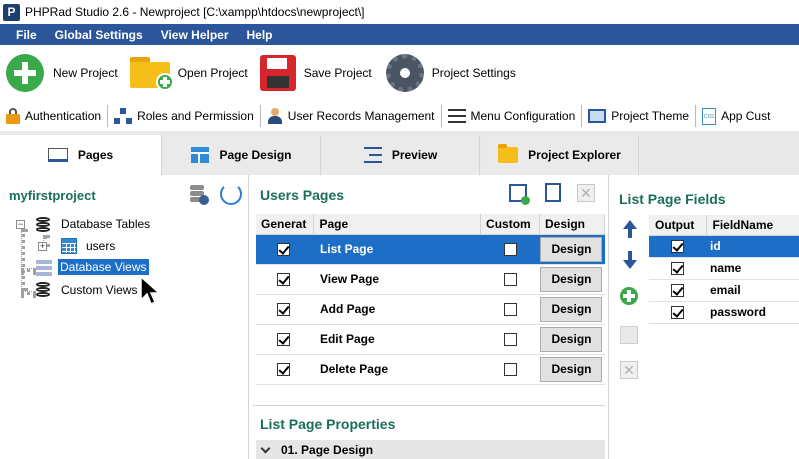  Describe the element at coordinates (678, 225) in the screenshot. I see `column-header-output: Output` at that location.